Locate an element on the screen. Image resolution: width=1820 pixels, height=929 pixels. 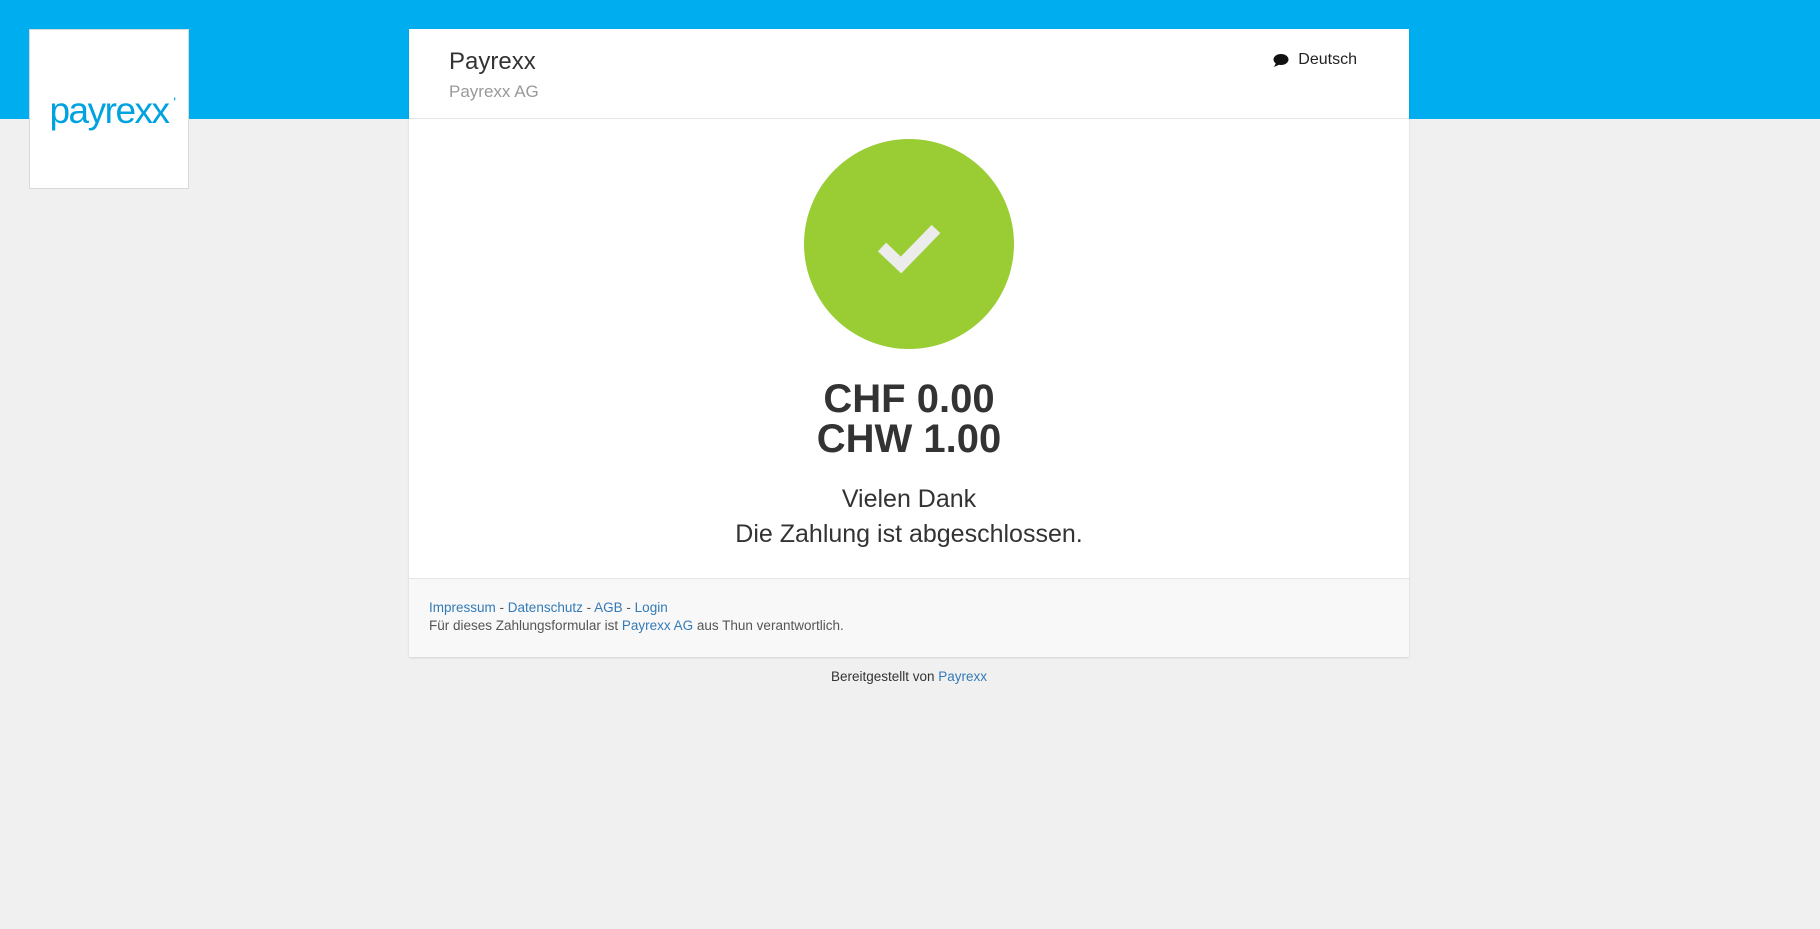
brand-logo: payrexx ' is located at coordinates (109, 109).